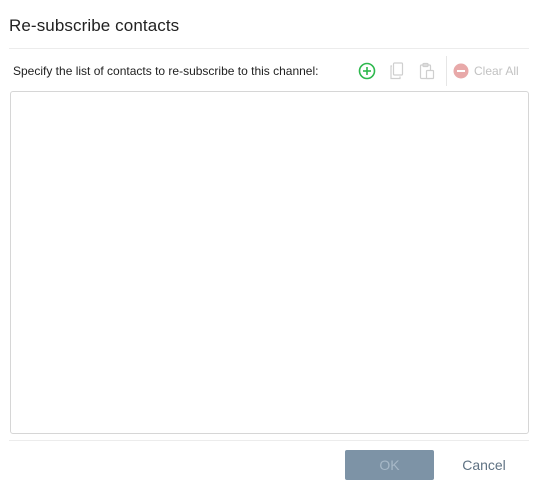 Image resolution: width=538 pixels, height=492 pixels. I want to click on paste-icon, so click(427, 71).